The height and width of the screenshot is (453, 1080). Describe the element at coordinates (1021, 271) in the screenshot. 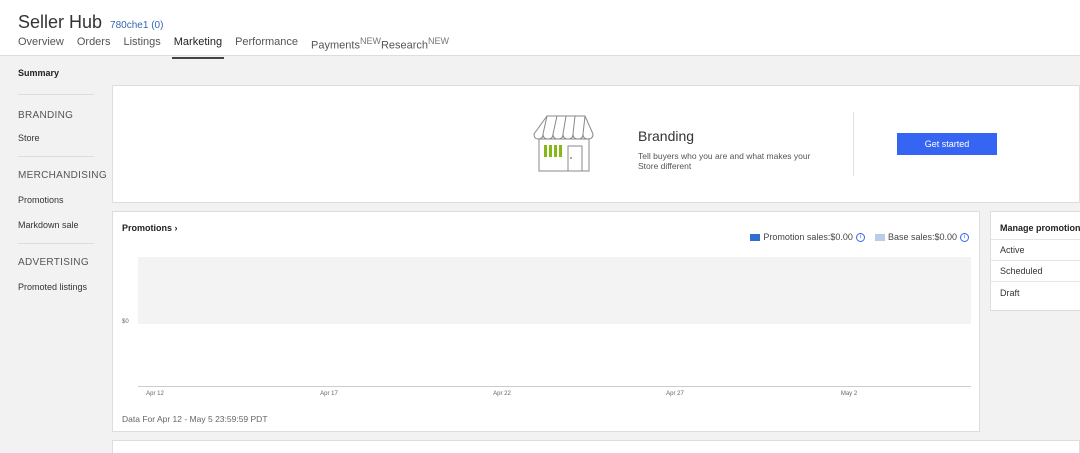

I see `manage-item-scheduled: Scheduled` at that location.